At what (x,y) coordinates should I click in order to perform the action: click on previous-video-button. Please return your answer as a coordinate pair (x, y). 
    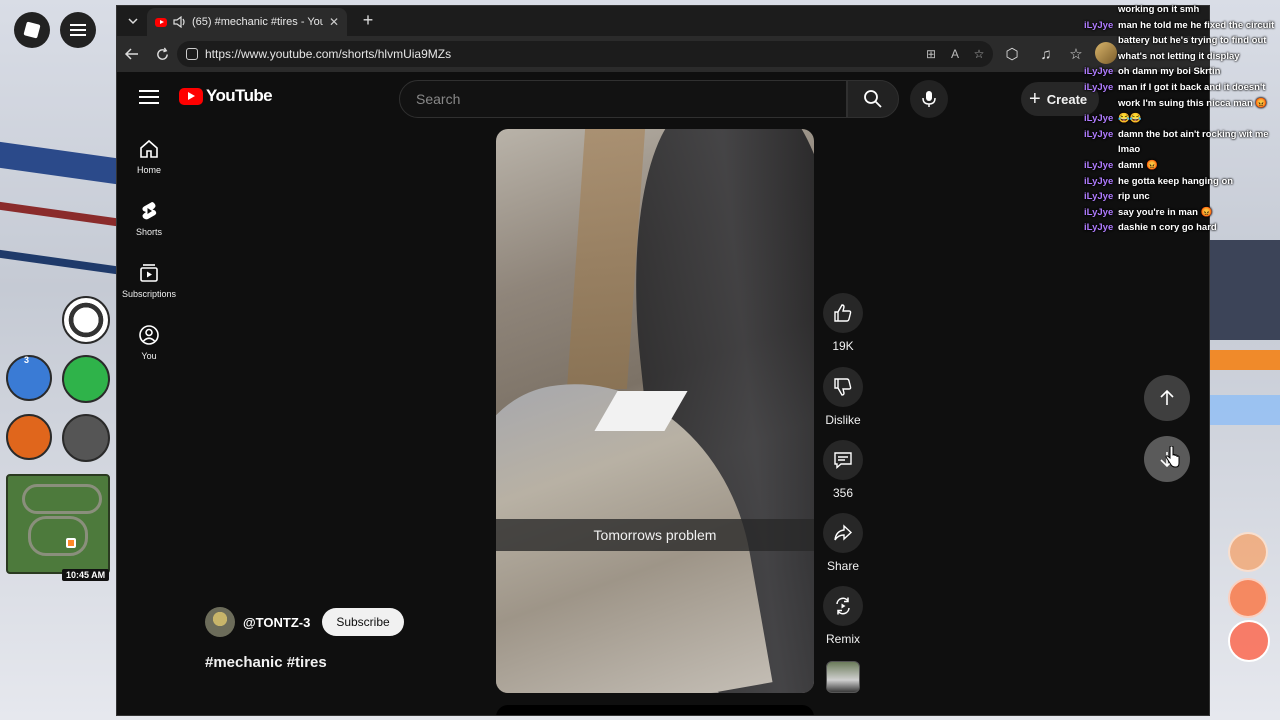
    Looking at the image, I should click on (1167, 398).